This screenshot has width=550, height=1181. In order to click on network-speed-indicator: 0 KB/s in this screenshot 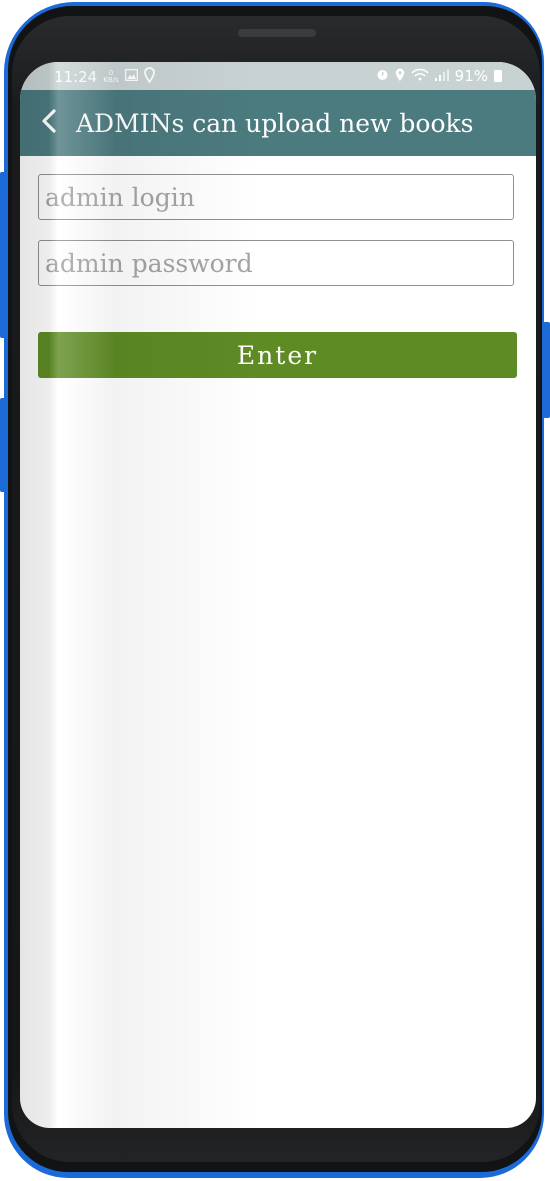, I will do `click(111, 76)`.